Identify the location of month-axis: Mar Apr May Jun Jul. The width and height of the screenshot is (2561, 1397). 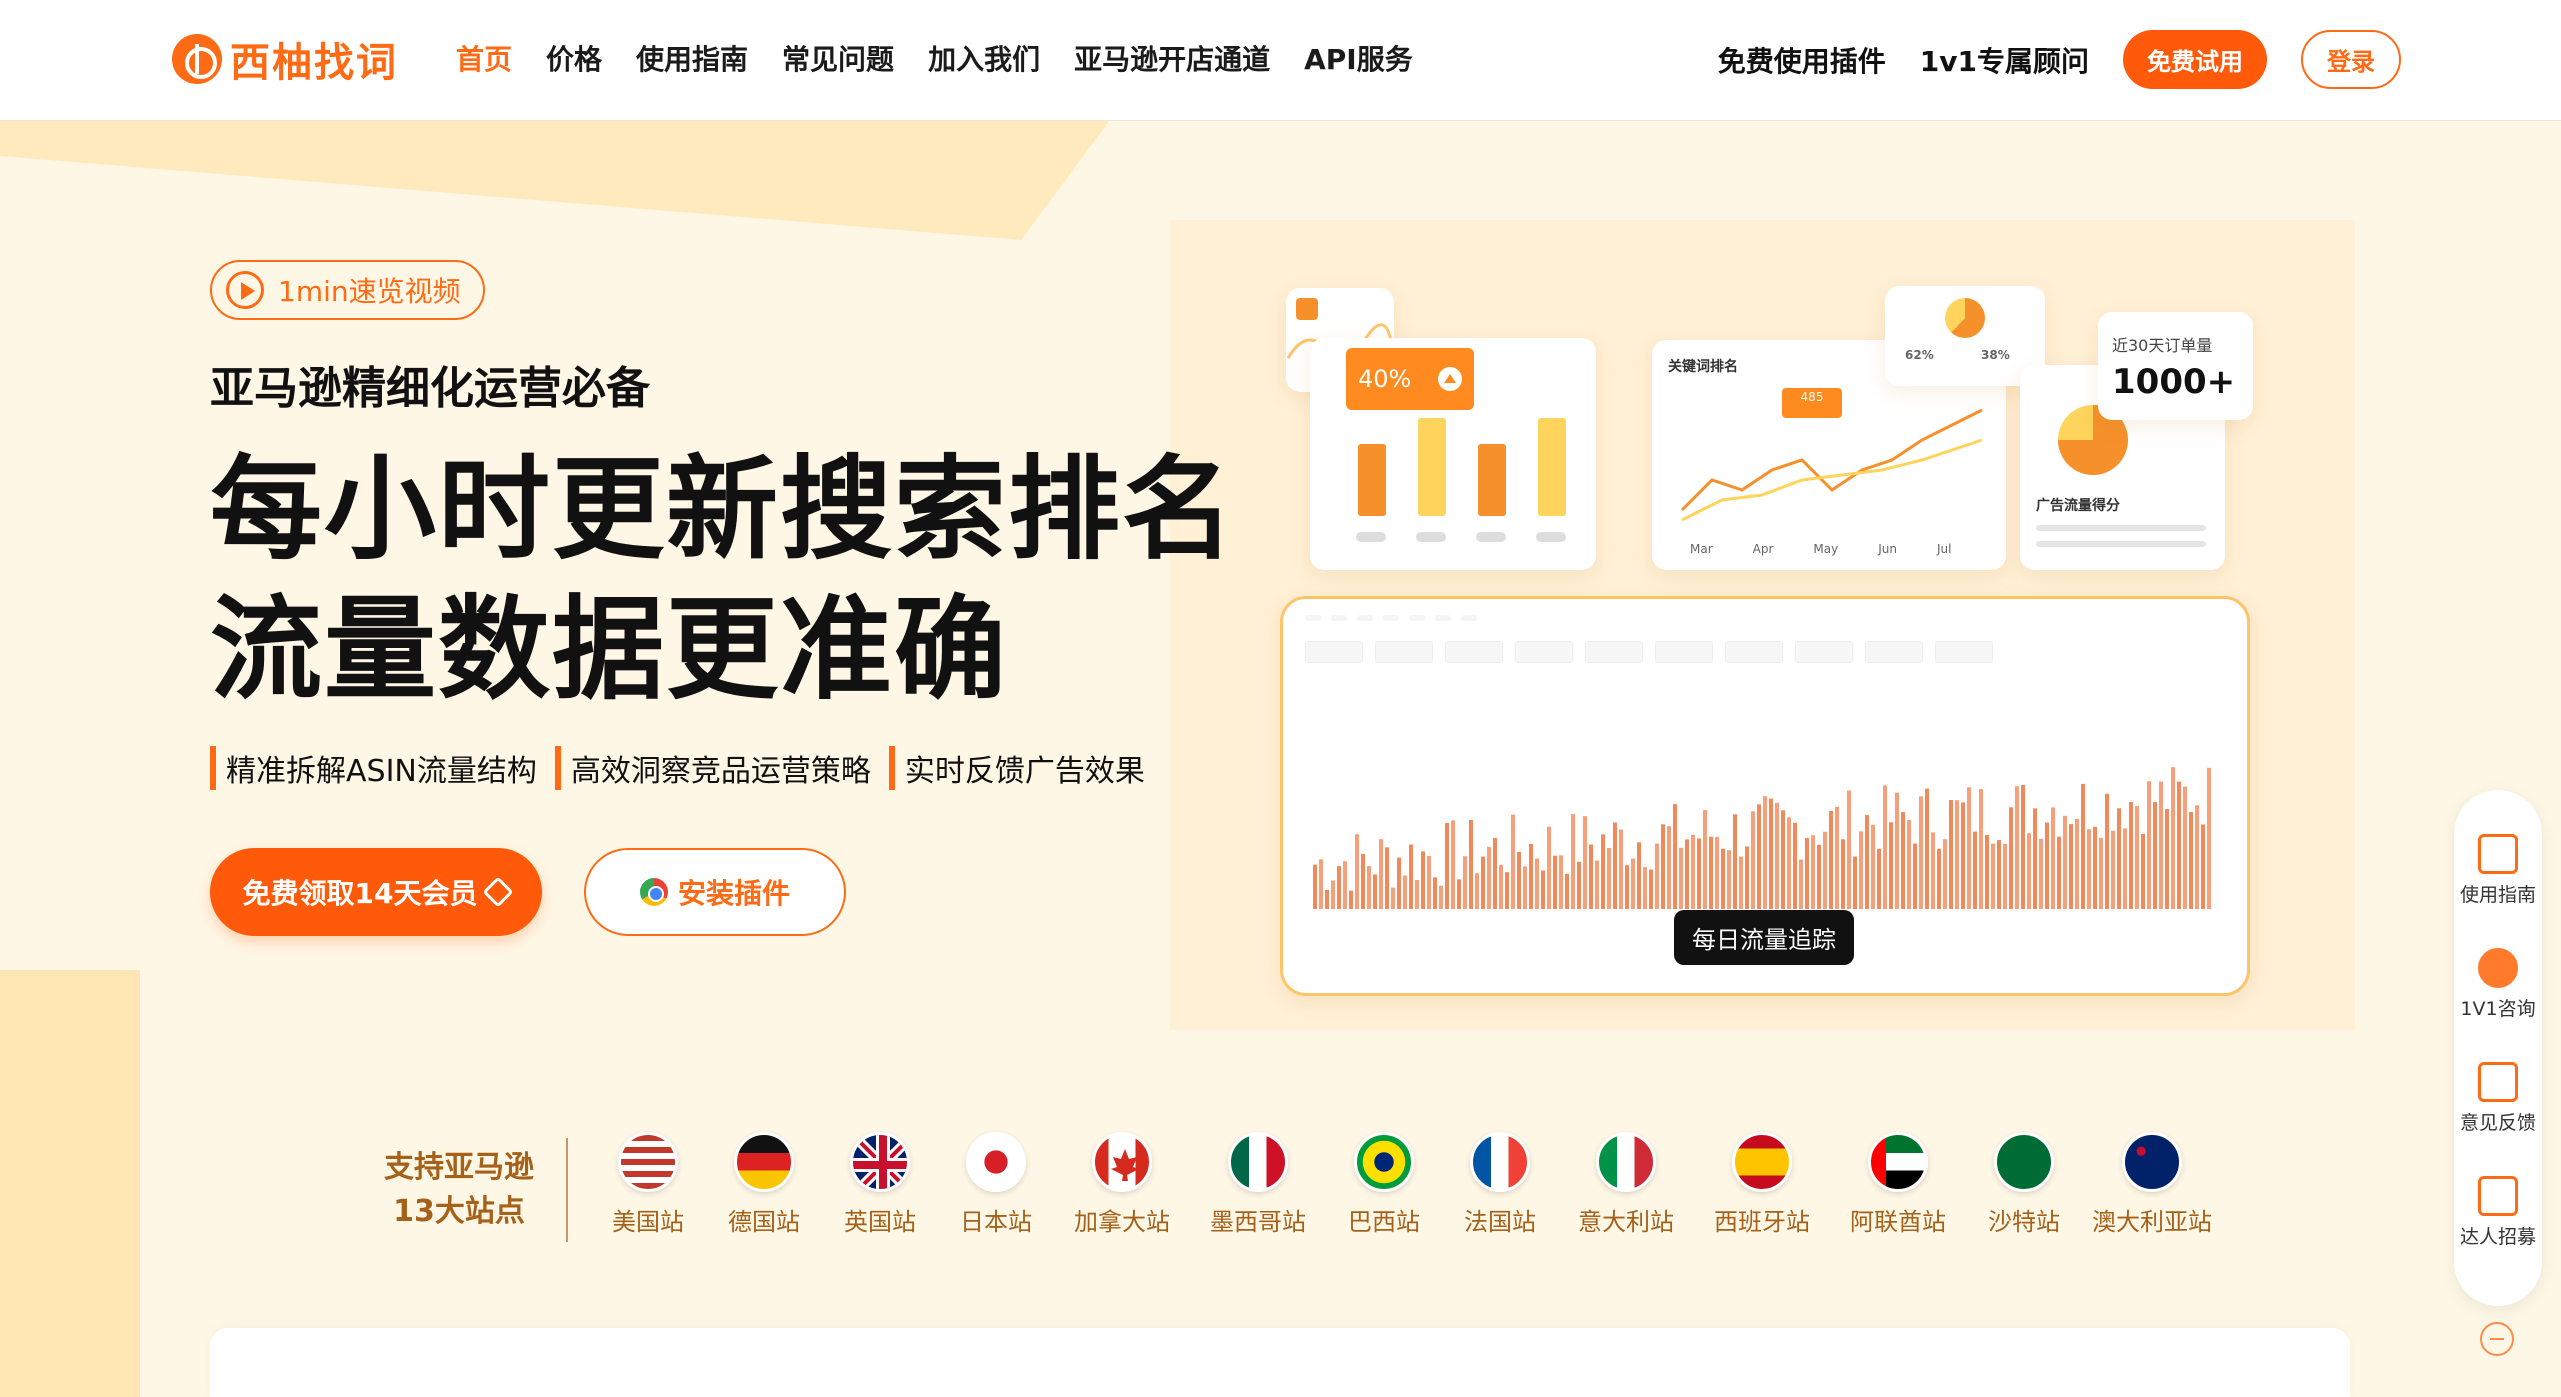
(1820, 549).